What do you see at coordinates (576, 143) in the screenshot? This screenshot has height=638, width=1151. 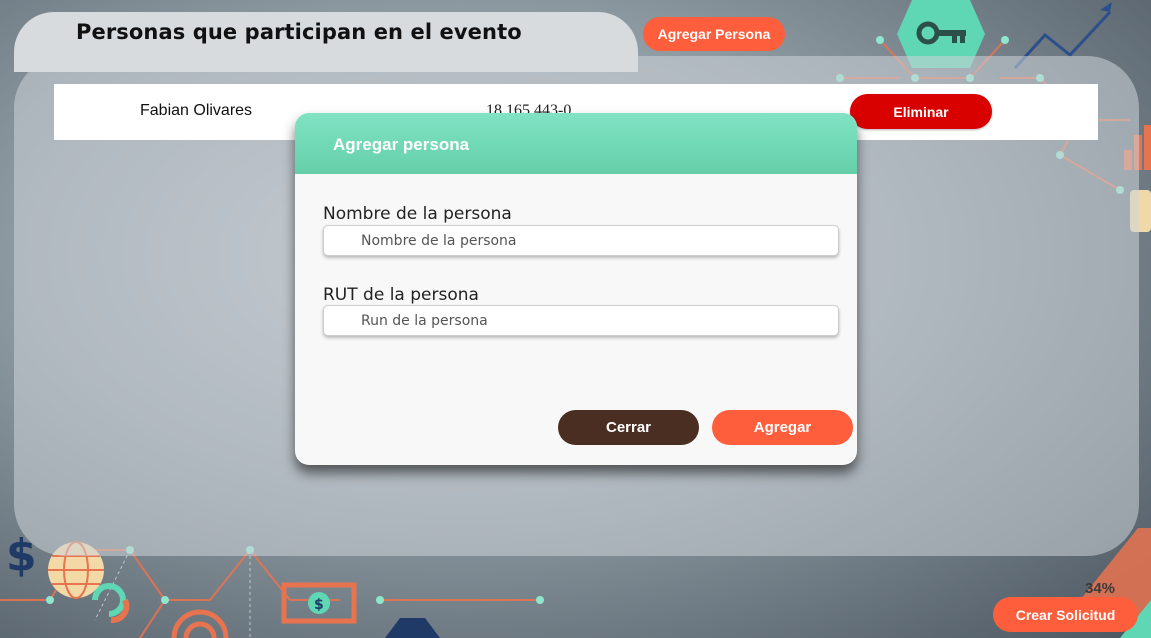 I see `modal-header: Agregar persona` at bounding box center [576, 143].